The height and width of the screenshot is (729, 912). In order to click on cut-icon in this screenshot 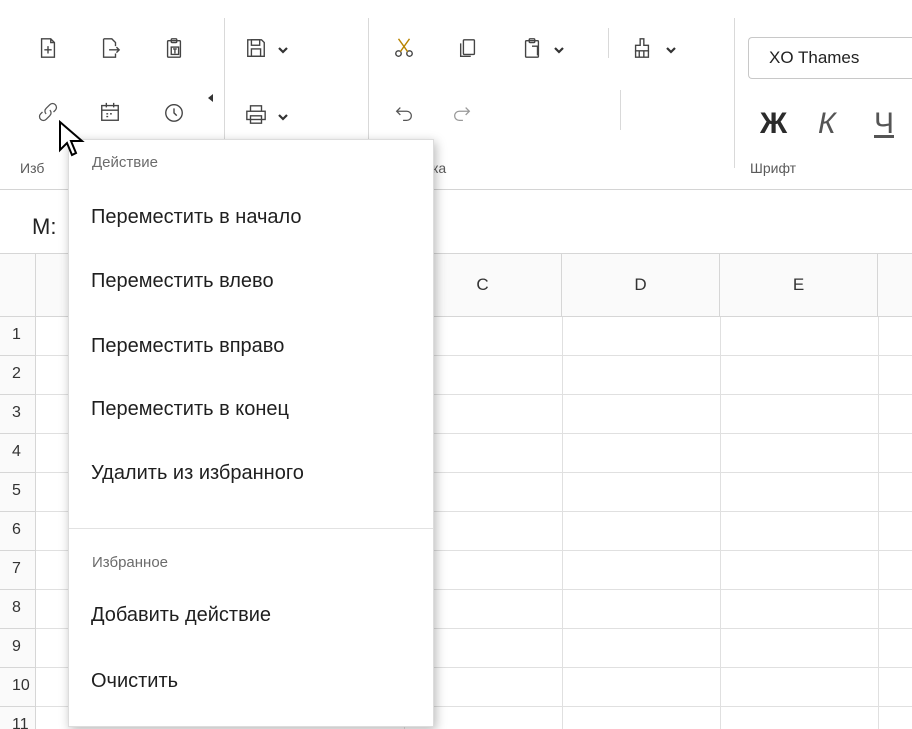, I will do `click(404, 48)`.